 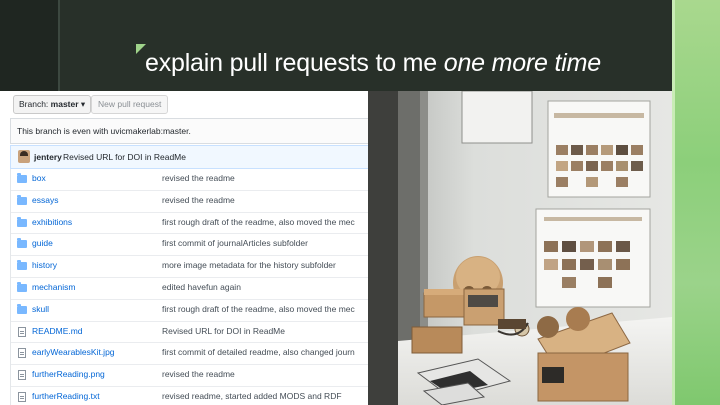 I want to click on table-row: box revised the readme, so click(x=189, y=180).